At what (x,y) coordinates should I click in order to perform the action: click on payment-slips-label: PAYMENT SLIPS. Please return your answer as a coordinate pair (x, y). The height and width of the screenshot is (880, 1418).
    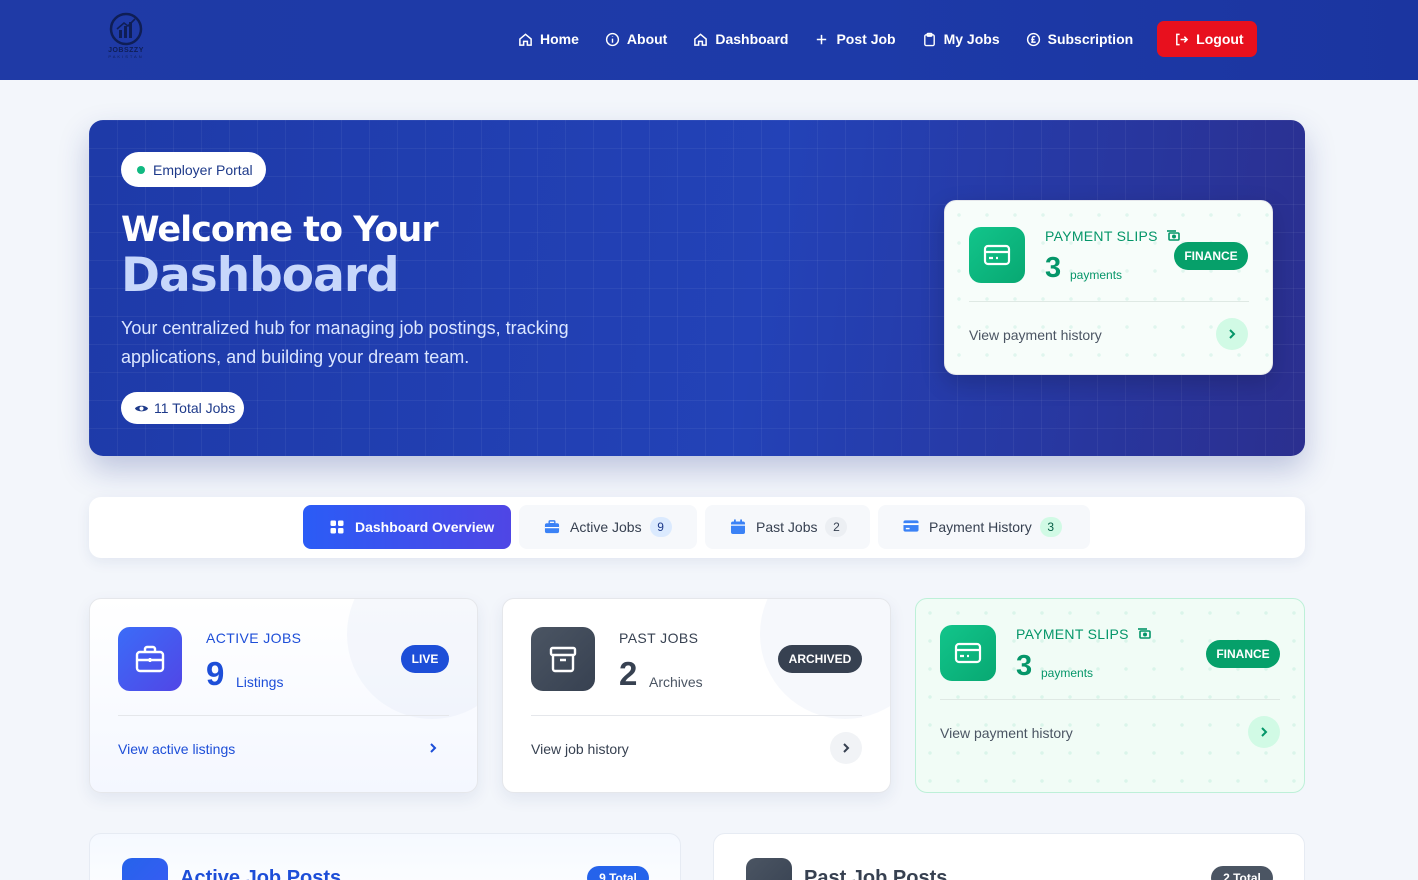
    Looking at the image, I should click on (1112, 236).